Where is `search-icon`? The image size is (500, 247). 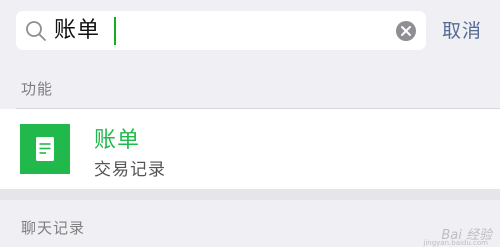 search-icon is located at coordinates (36, 31).